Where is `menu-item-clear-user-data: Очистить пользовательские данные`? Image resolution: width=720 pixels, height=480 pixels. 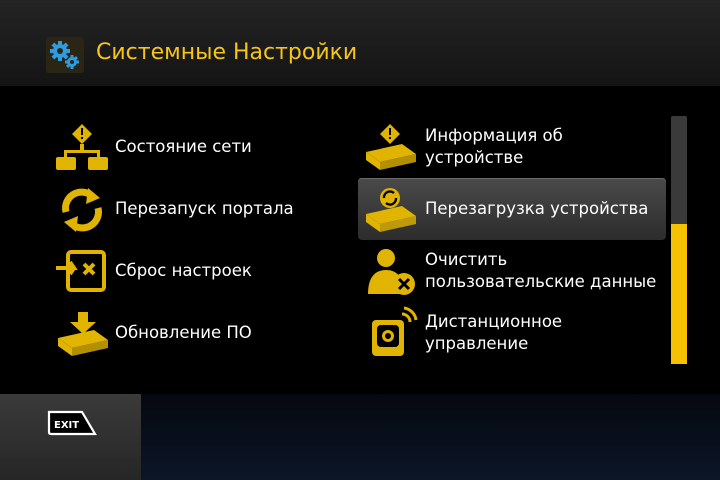
menu-item-clear-user-data: Очистить пользовательские данные is located at coordinates (512, 271).